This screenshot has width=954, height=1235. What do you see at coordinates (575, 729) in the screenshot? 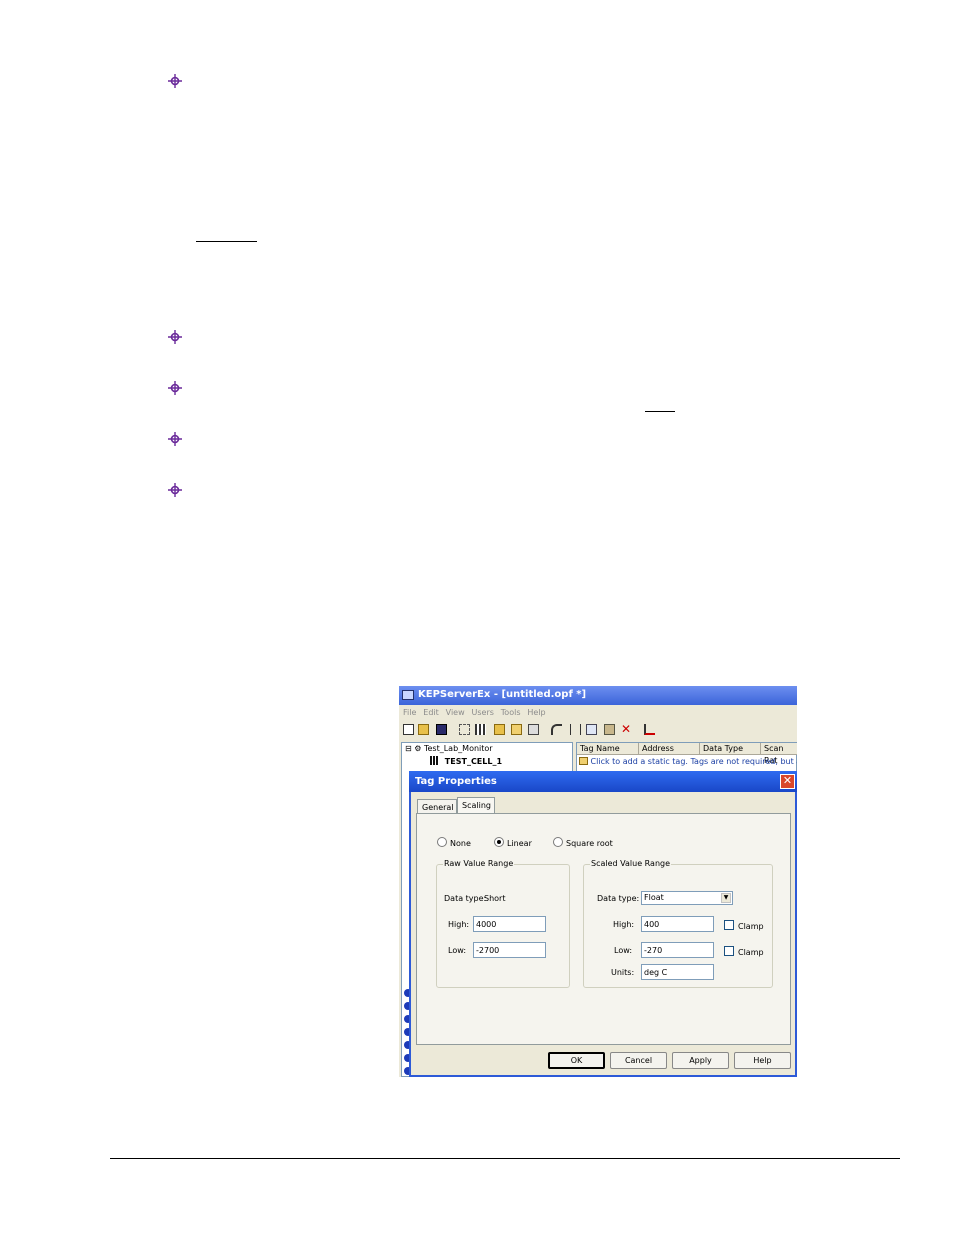
I see `cut-icon` at bounding box center [575, 729].